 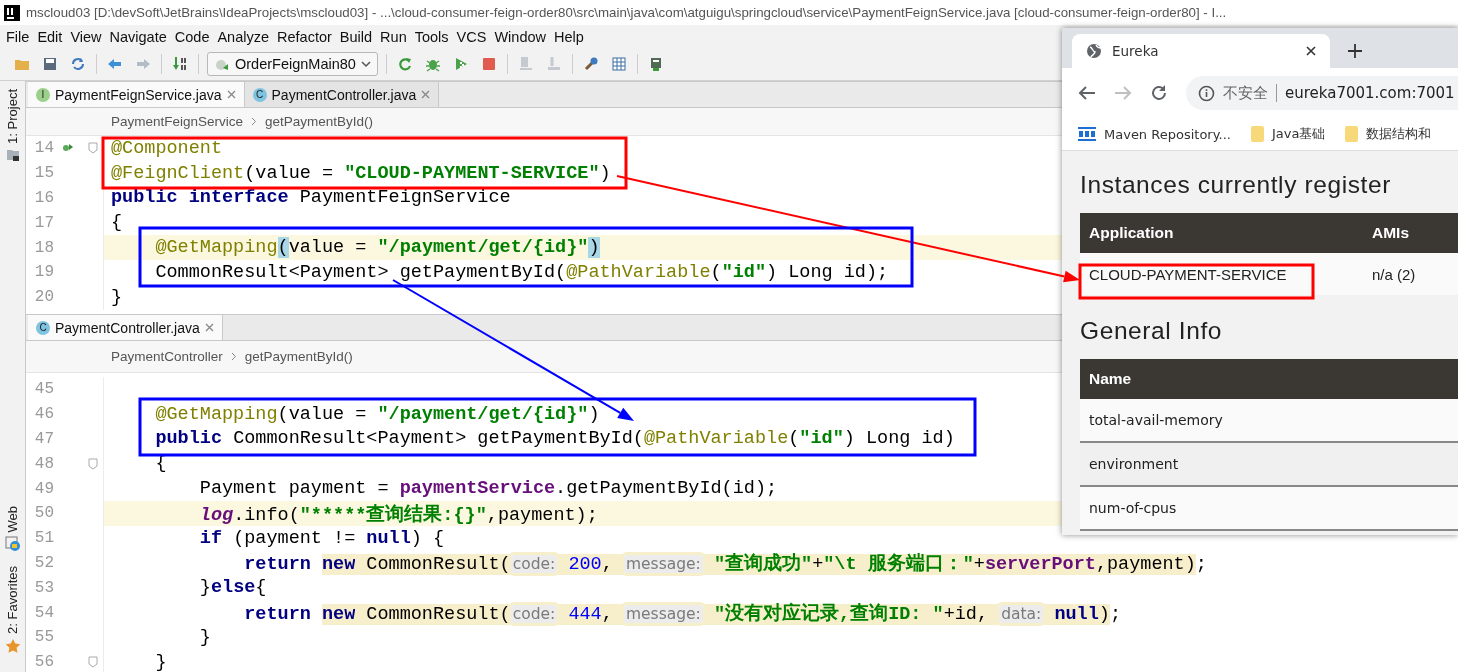 What do you see at coordinates (292, 64) in the screenshot?
I see `run-configuration-dropdown: OrderFeignMain80` at bounding box center [292, 64].